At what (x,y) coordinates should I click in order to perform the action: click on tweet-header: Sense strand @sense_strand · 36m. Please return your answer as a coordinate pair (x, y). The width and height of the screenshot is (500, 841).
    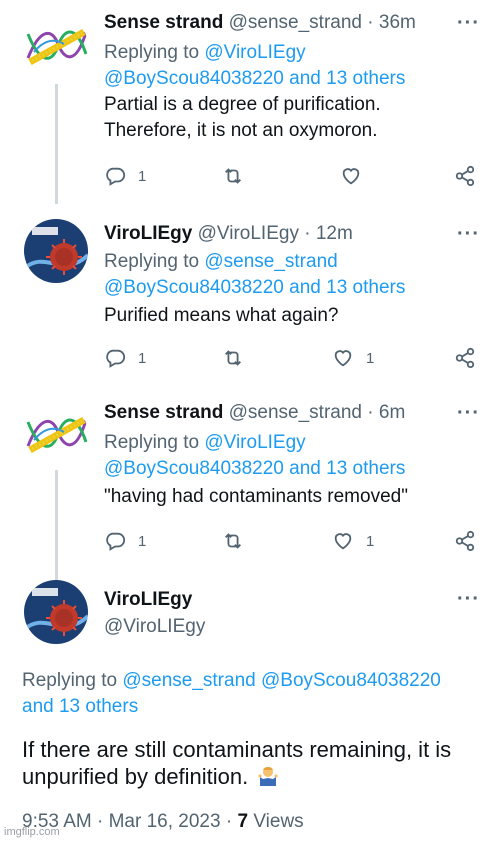
    Looking at the image, I should click on (260, 23).